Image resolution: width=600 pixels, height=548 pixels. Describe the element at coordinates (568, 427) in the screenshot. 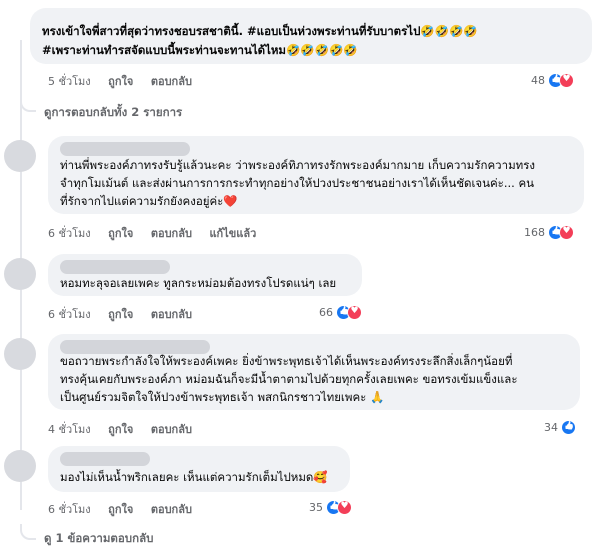

I see `like-reaction-icon` at that location.